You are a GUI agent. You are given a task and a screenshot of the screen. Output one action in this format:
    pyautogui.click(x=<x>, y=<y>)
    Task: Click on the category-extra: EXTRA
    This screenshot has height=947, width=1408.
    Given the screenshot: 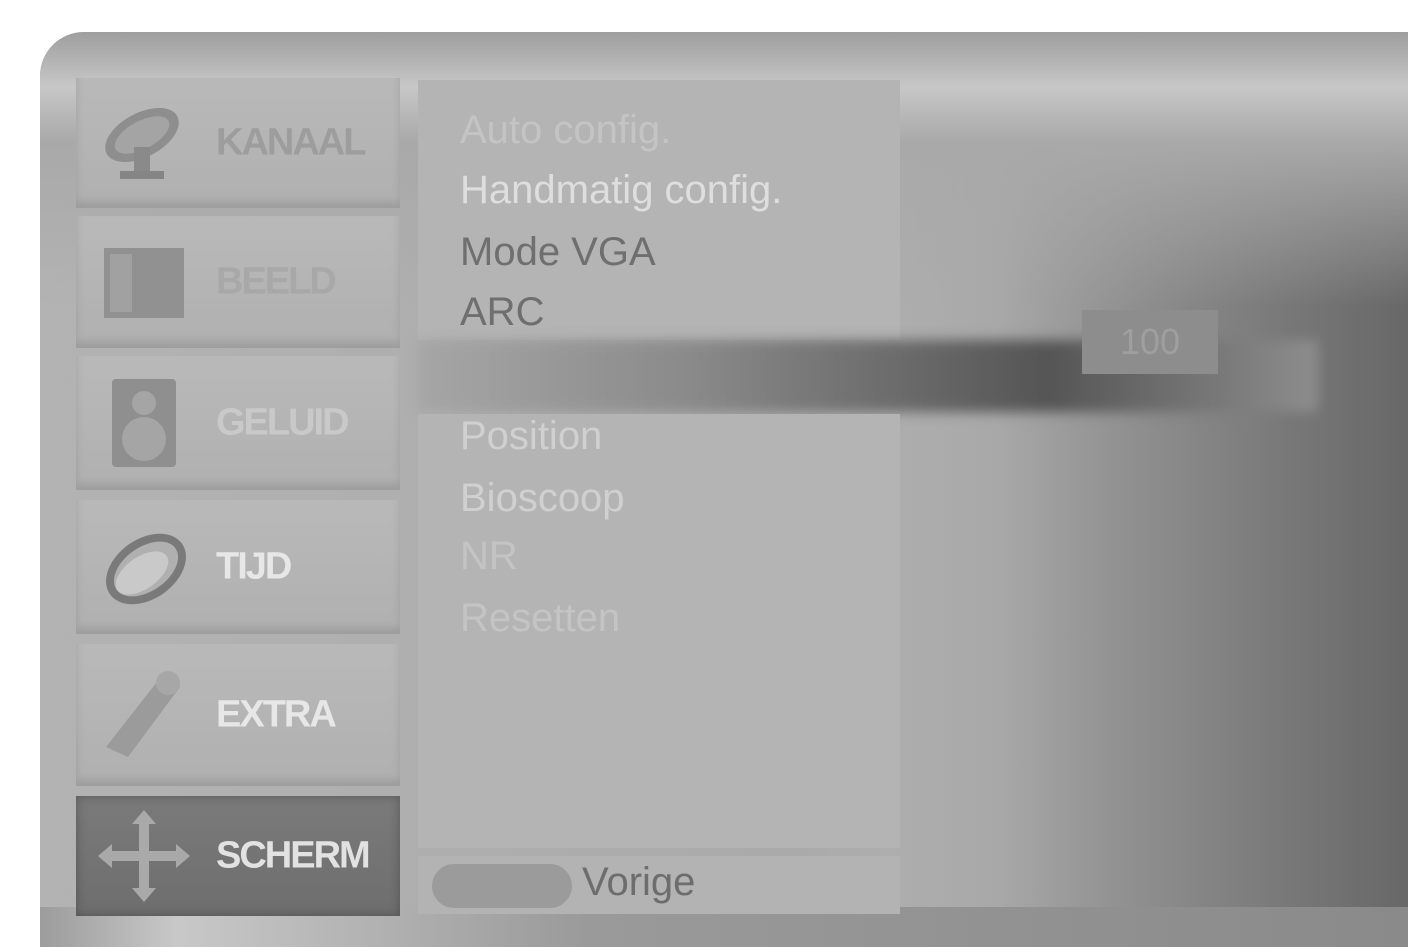 What is the action you would take?
    pyautogui.click(x=238, y=715)
    